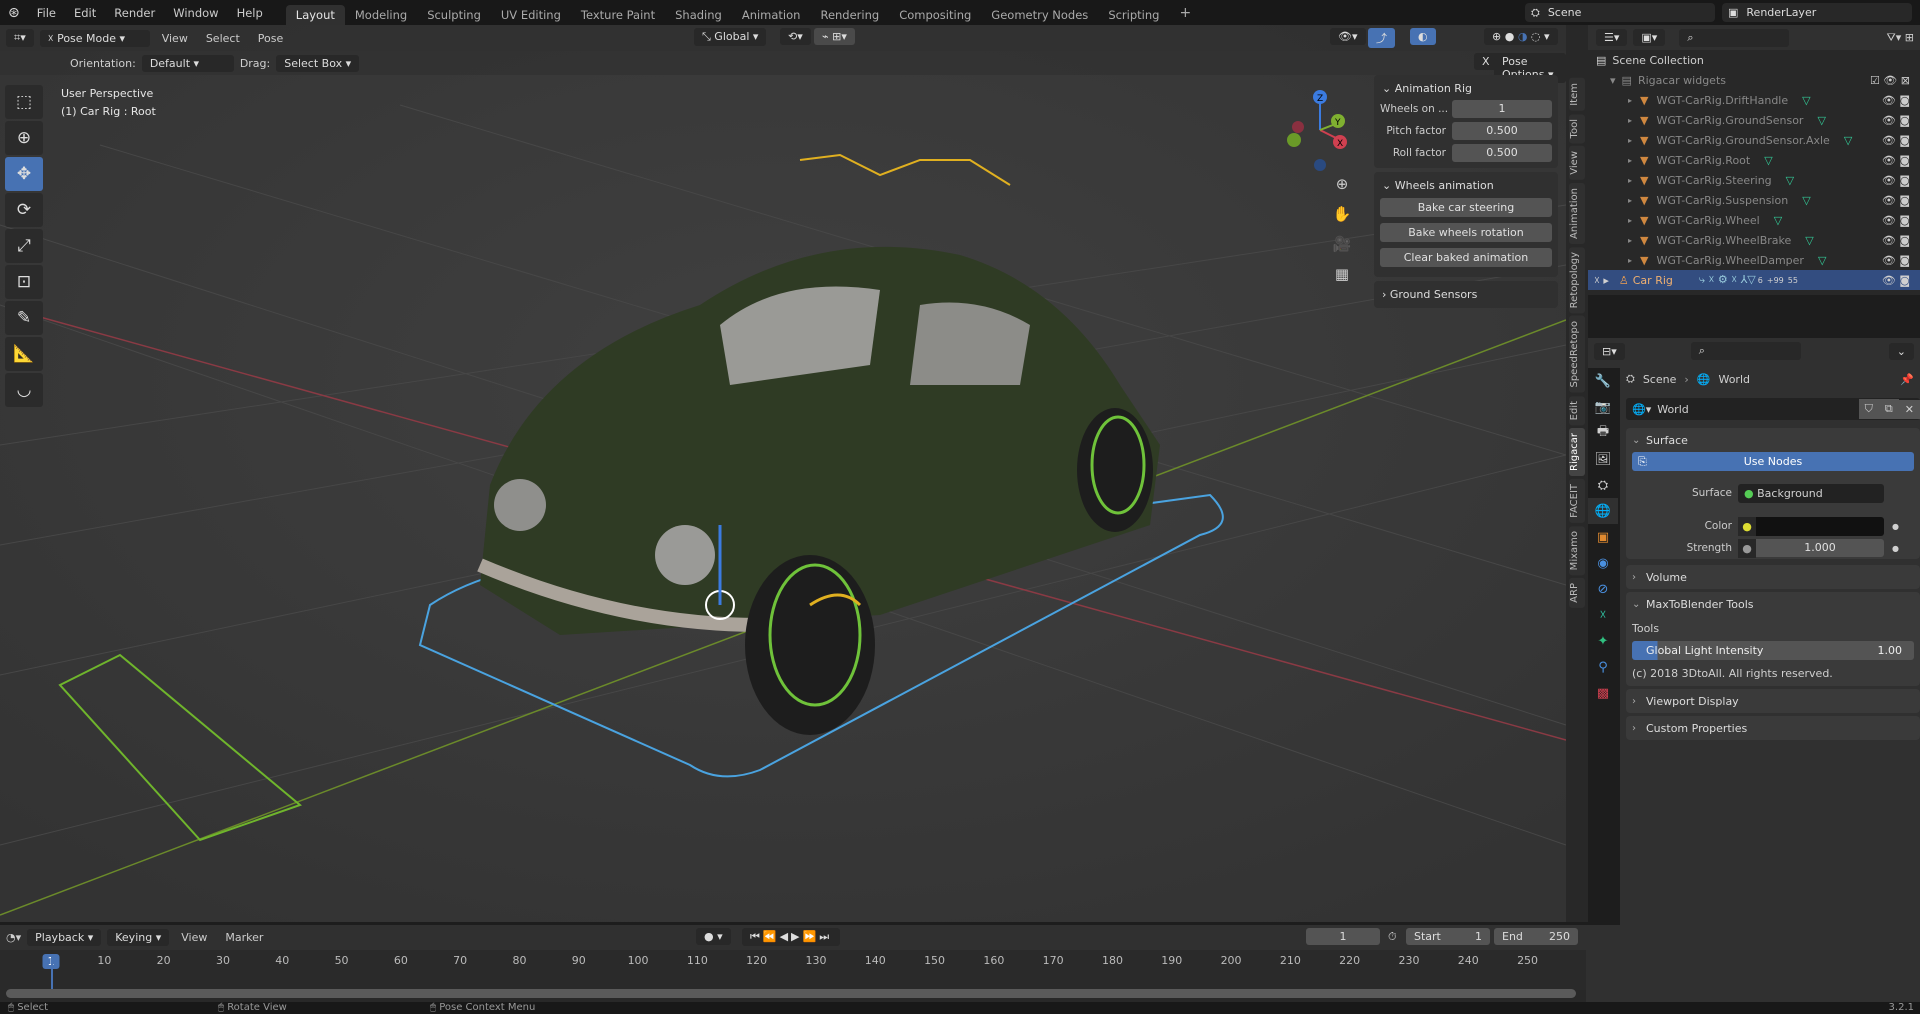 The width and height of the screenshot is (1920, 1014). What do you see at coordinates (1466, 207) in the screenshot?
I see `bake-car-steering-button: Bake car steering` at bounding box center [1466, 207].